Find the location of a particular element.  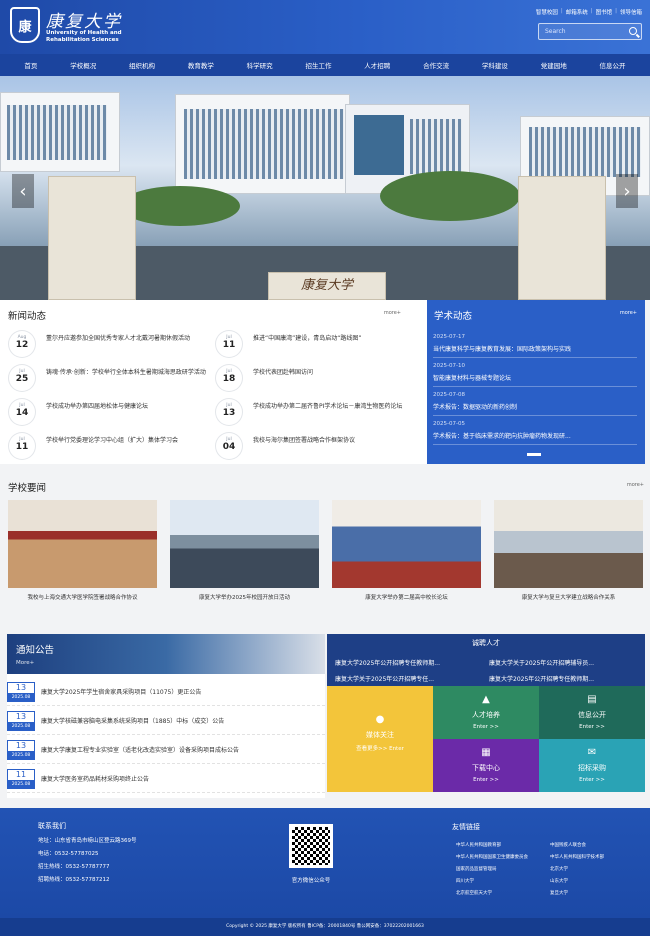

wechat-qr-code is located at coordinates (311, 846).